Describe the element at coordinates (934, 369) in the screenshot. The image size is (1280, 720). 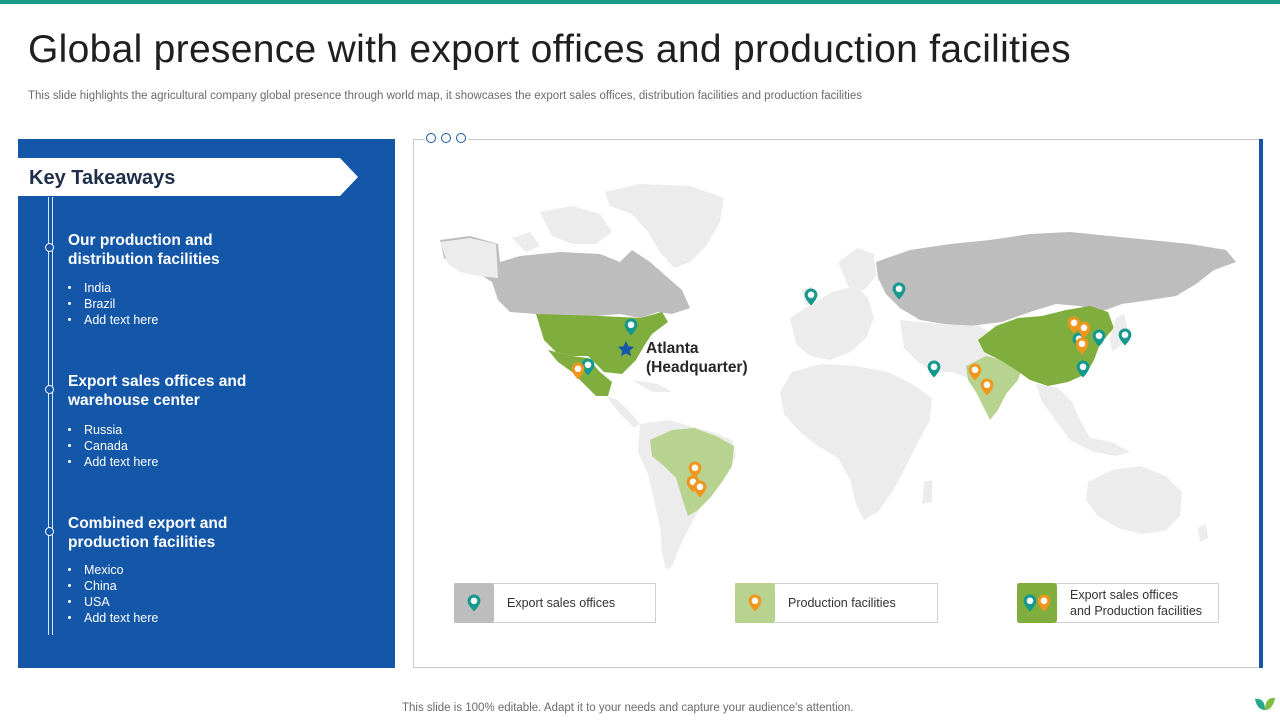
I see `export-office-pin-icon` at that location.